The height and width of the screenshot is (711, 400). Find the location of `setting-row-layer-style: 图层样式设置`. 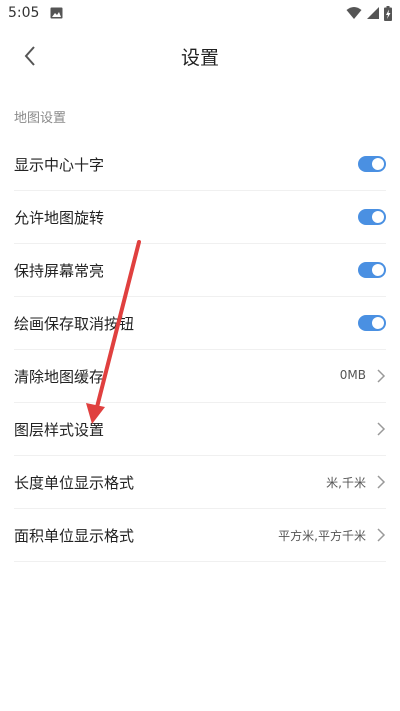

setting-row-layer-style: 图层样式设置 is located at coordinates (200, 429).